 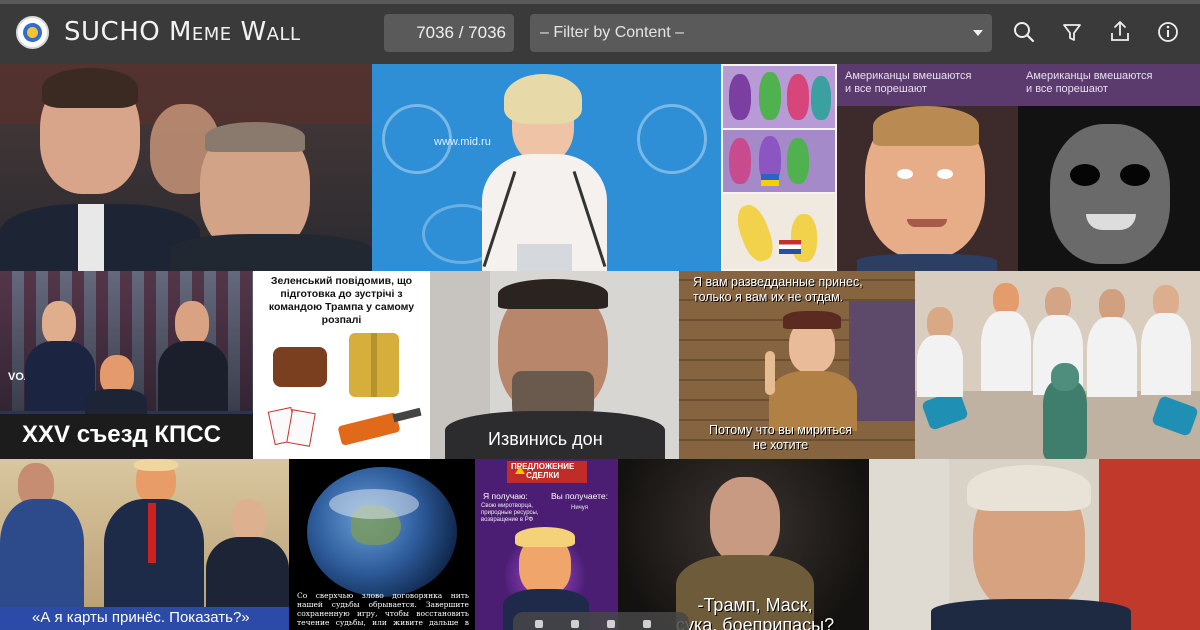 I want to click on meme-tile-prigozhin: -Трамп, Маск, сука, боеприпасы?, so click(x=743, y=544).